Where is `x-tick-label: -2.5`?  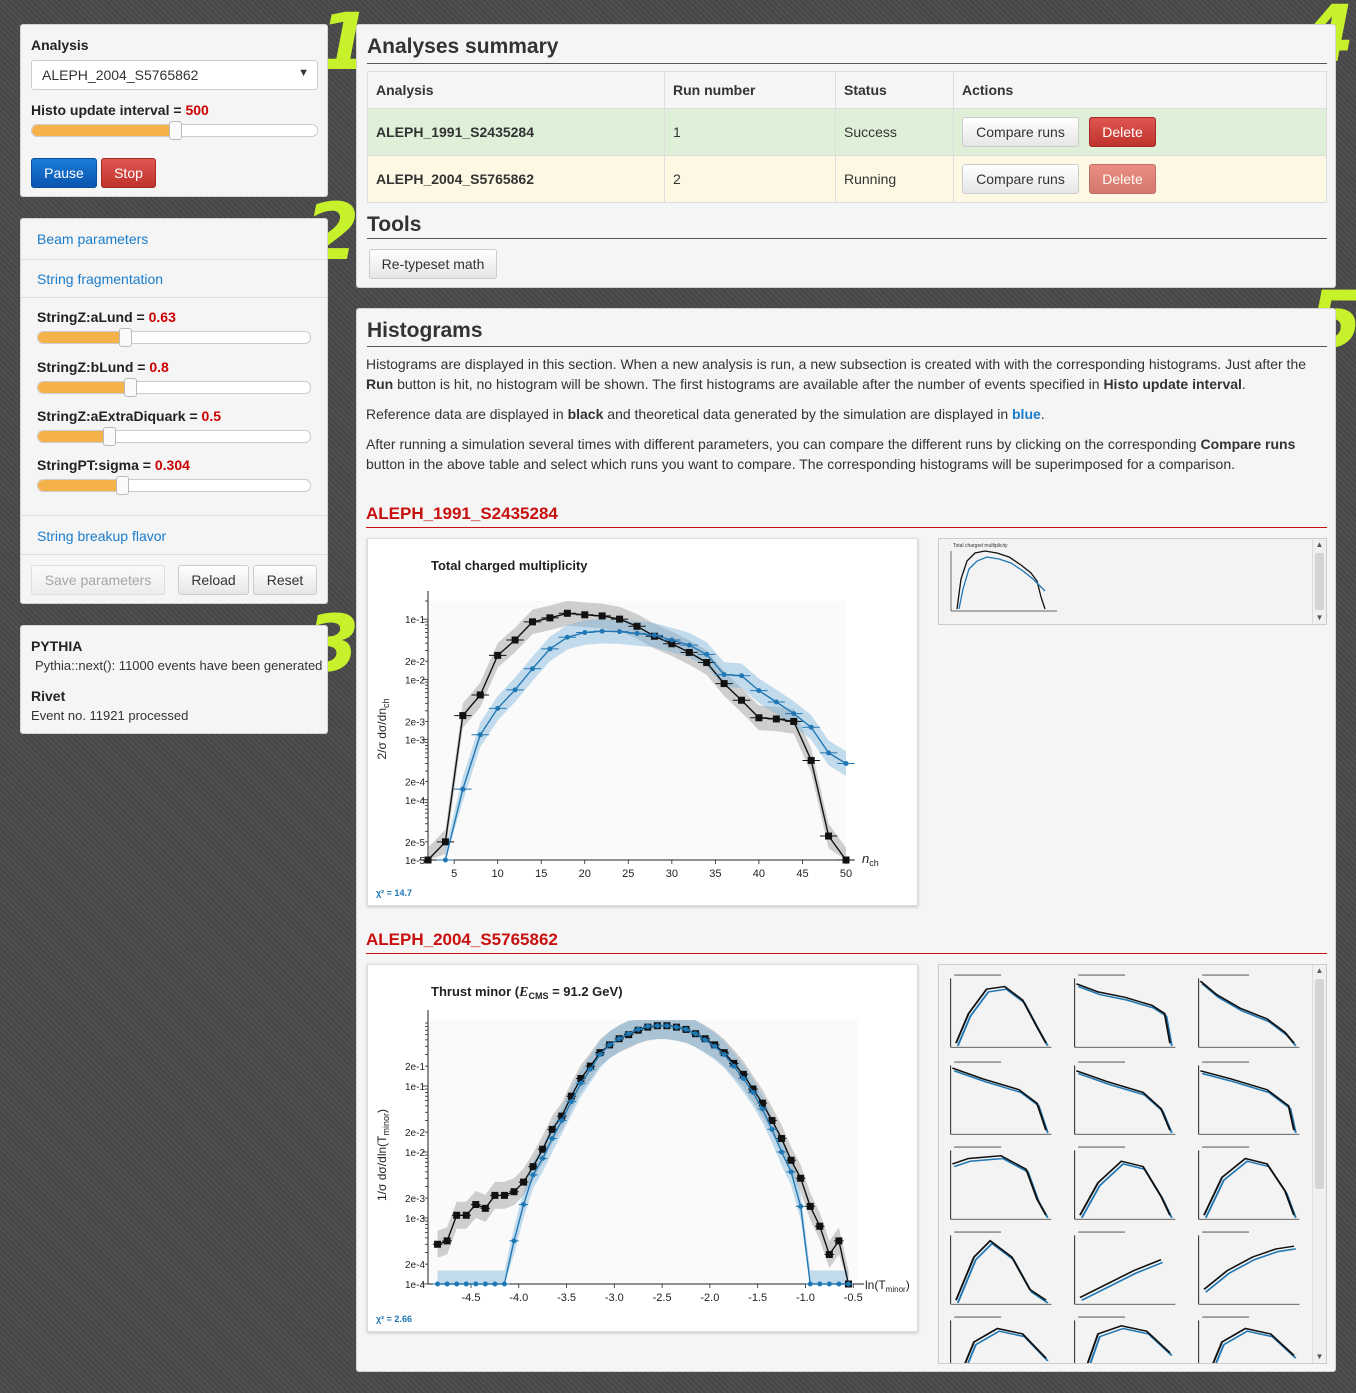 x-tick-label: -2.5 is located at coordinates (662, 1298).